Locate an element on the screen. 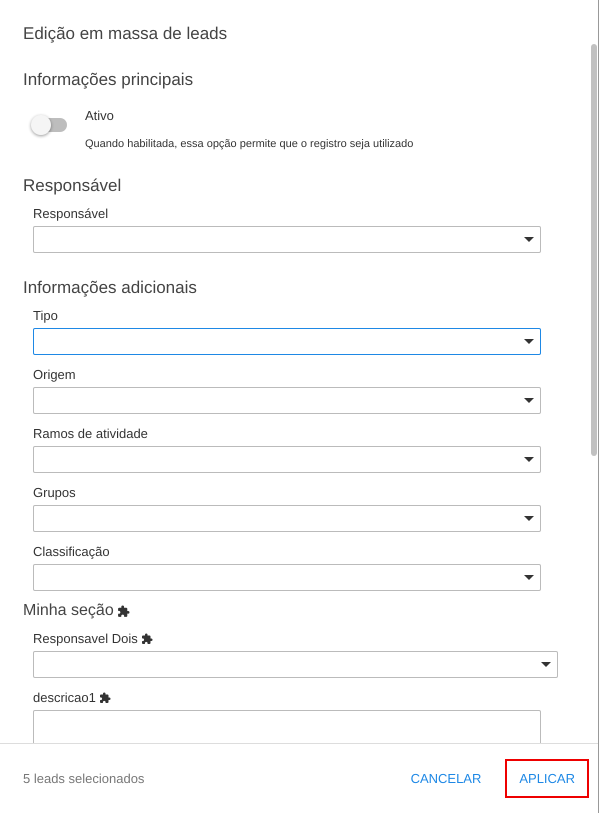  field-label: Ramos de atividade is located at coordinates (90, 434).